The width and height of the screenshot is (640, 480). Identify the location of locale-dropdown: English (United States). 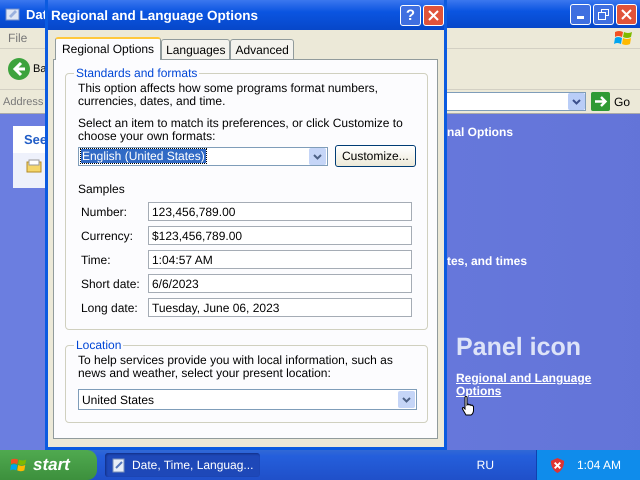
(203, 156).